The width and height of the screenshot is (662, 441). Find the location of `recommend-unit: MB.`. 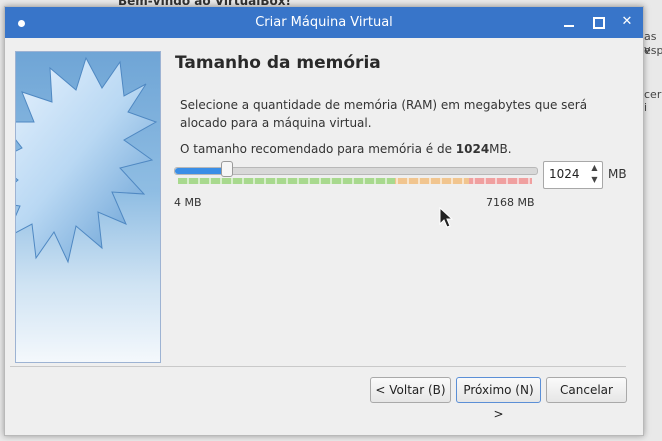

recommend-unit: MB. is located at coordinates (500, 149).